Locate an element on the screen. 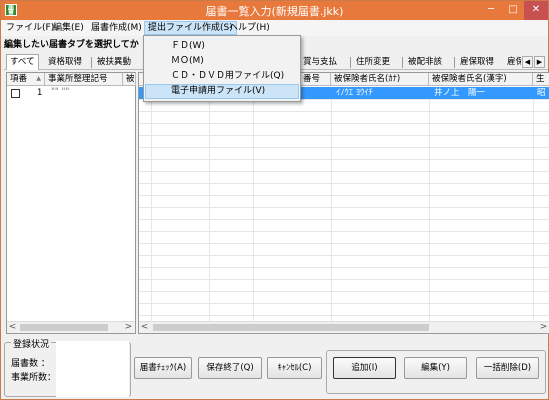 This screenshot has width=549, height=400. column-header-name-kana: 被保険者氏名(ｶﾅ) is located at coordinates (380, 79).